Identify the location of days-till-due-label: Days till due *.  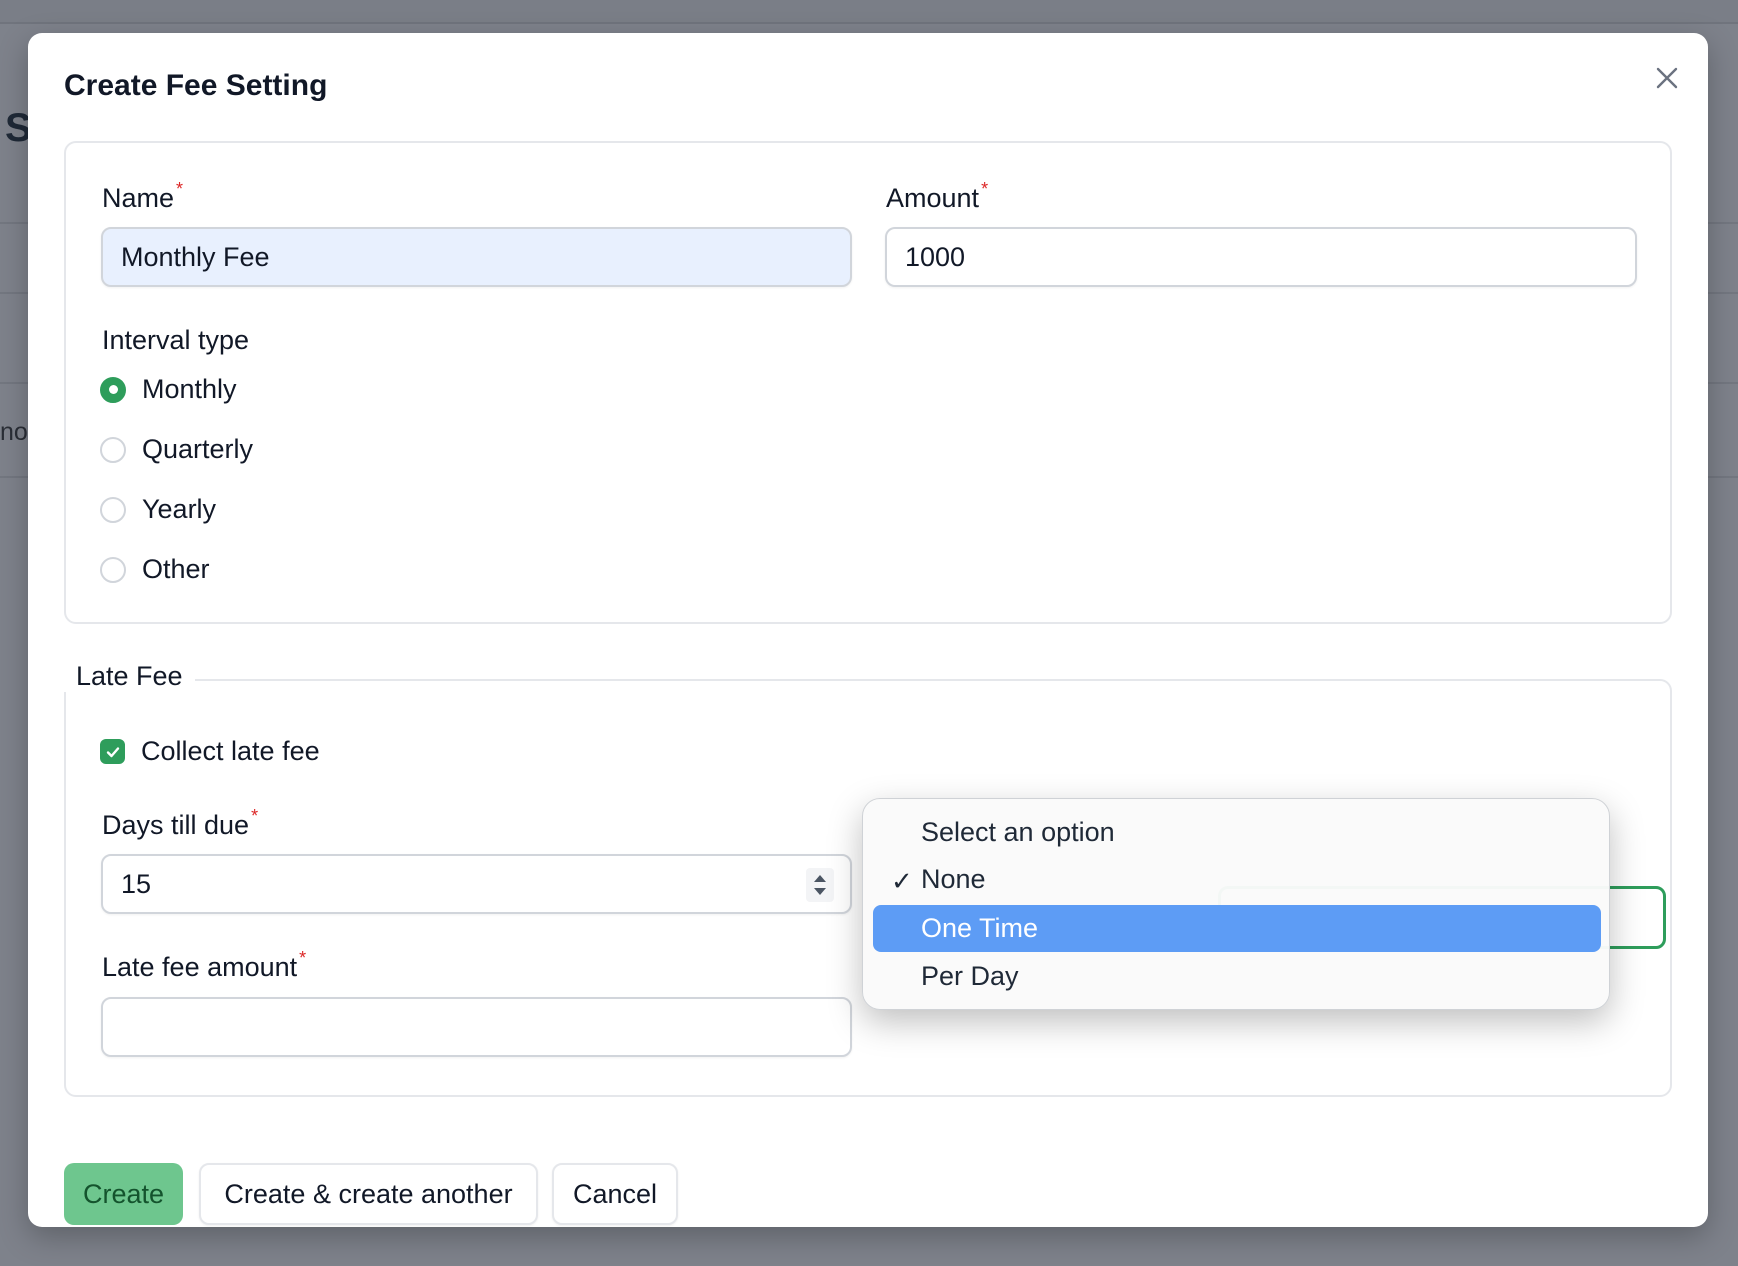
(180, 823).